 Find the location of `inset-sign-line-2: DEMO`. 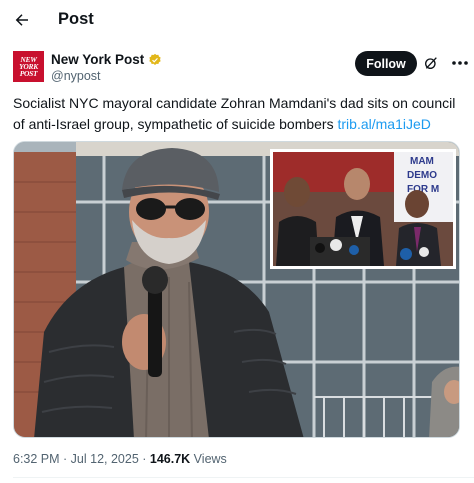

inset-sign-line-2: DEMO is located at coordinates (422, 175).